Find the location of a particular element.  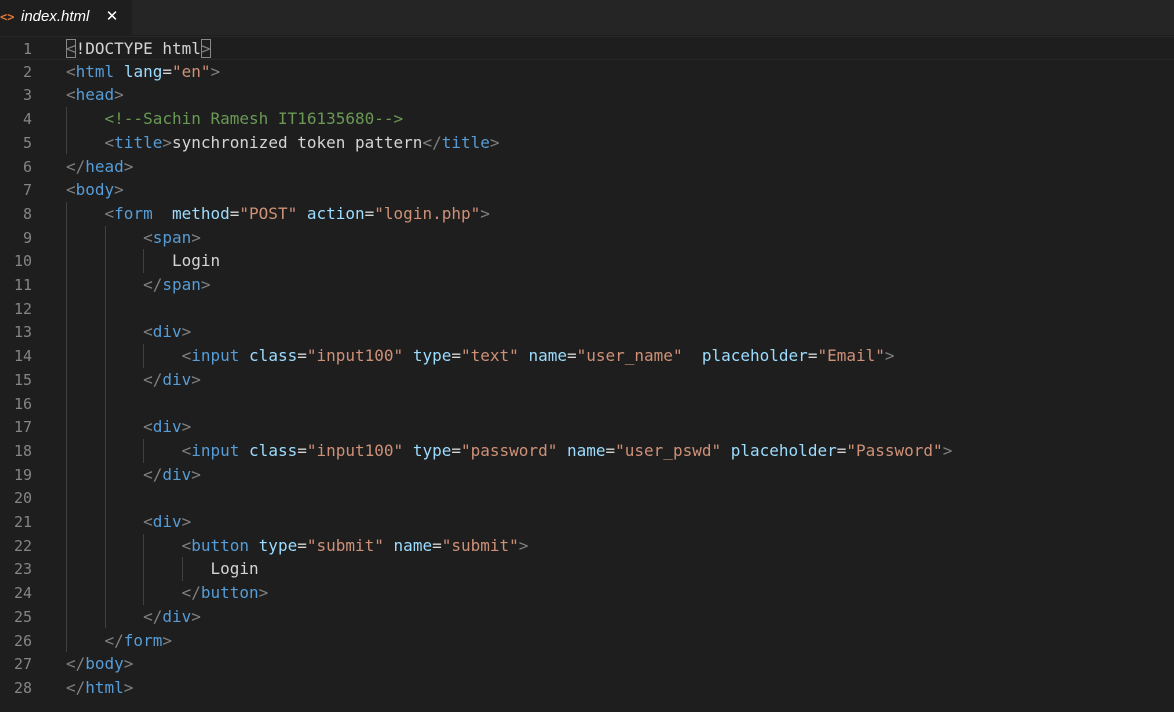

code-token: head is located at coordinates (104, 166).